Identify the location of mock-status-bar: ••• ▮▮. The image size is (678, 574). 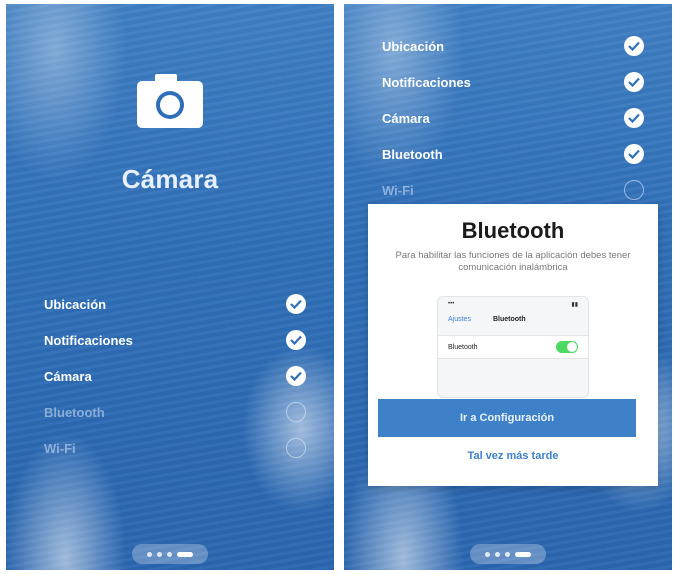
(513, 303).